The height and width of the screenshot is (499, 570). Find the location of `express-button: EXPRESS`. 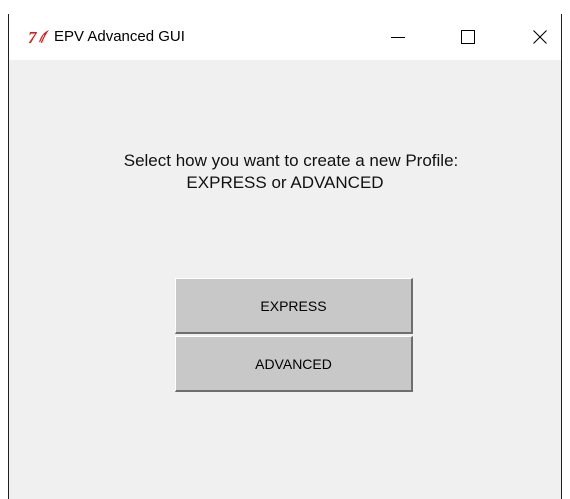

express-button: EXPRESS is located at coordinates (294, 306).